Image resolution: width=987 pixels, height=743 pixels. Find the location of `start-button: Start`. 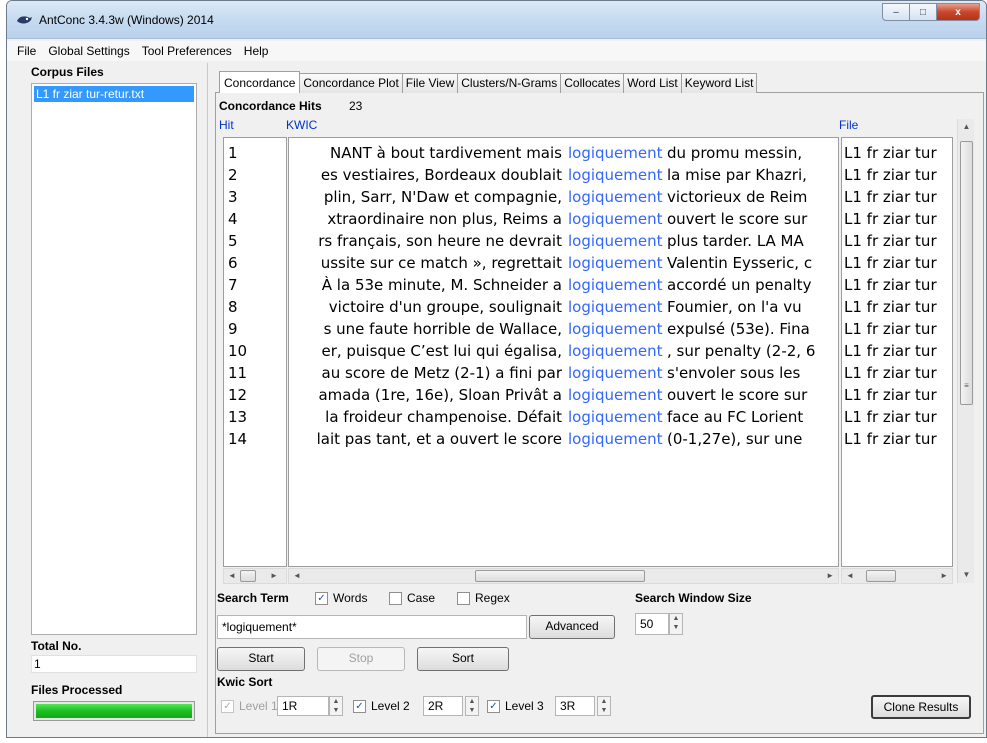

start-button: Start is located at coordinates (261, 659).